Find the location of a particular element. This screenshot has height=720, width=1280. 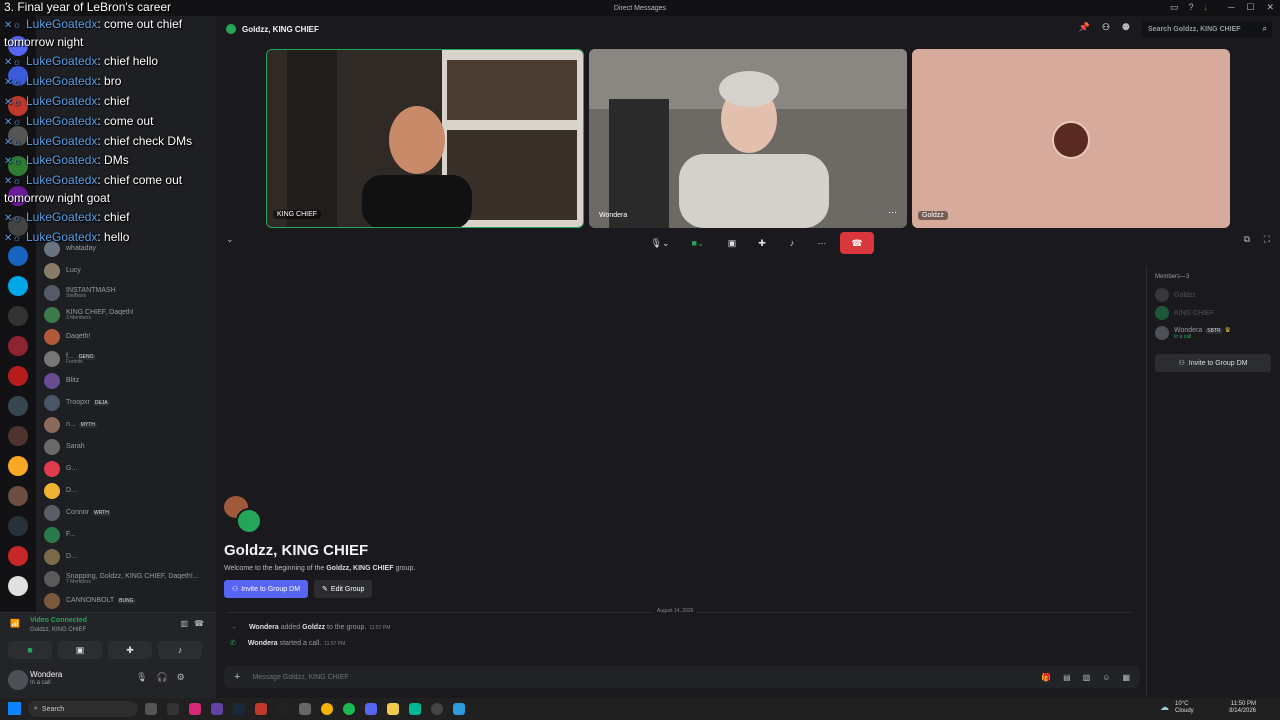

emoji-icon: ☺ is located at coordinates (1106, 677).